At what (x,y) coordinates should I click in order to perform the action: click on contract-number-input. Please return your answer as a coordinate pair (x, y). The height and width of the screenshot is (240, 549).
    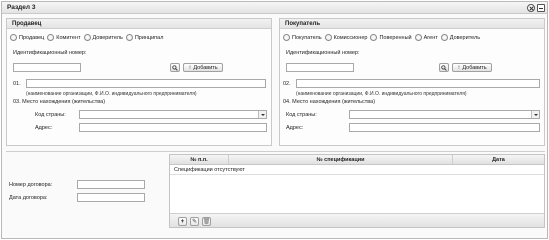
    Looking at the image, I should click on (111, 184).